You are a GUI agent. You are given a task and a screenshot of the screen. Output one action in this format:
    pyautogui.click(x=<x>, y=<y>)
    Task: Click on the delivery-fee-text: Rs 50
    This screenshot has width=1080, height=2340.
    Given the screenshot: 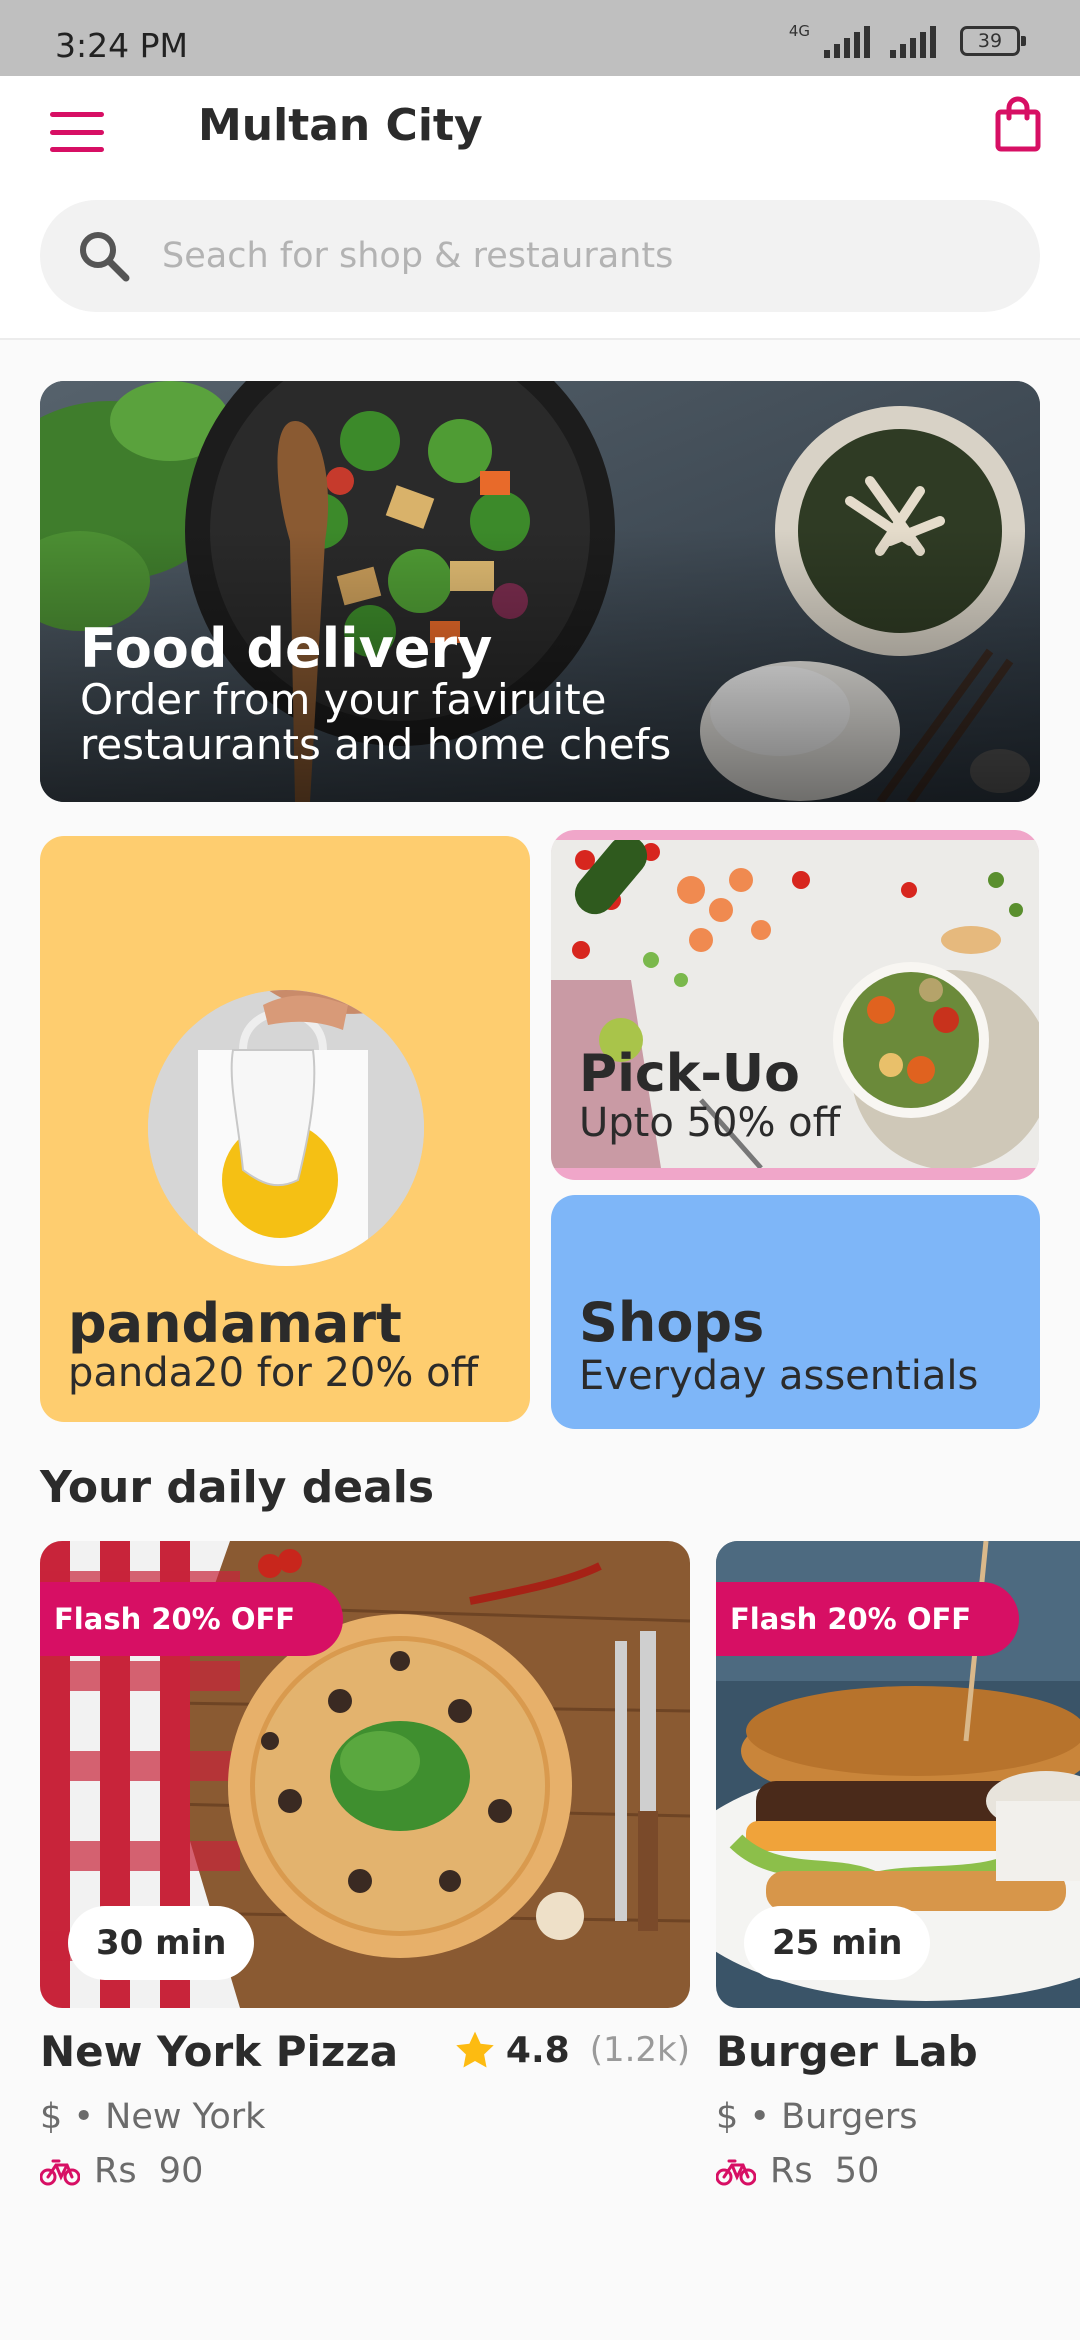 What is the action you would take?
    pyautogui.click(x=825, y=2171)
    